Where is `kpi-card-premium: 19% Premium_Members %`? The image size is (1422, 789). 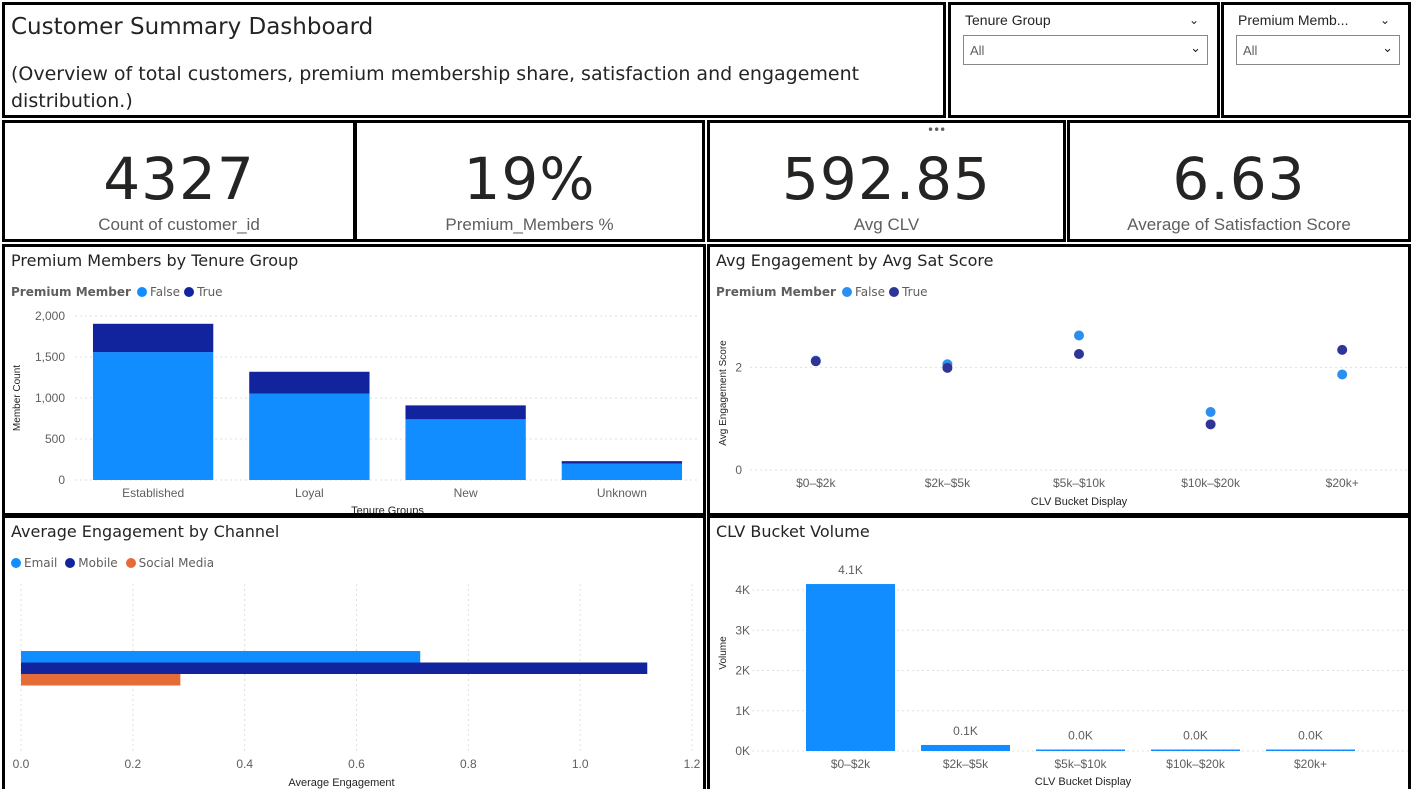 kpi-card-premium: 19% Premium_Members % is located at coordinates (529, 181).